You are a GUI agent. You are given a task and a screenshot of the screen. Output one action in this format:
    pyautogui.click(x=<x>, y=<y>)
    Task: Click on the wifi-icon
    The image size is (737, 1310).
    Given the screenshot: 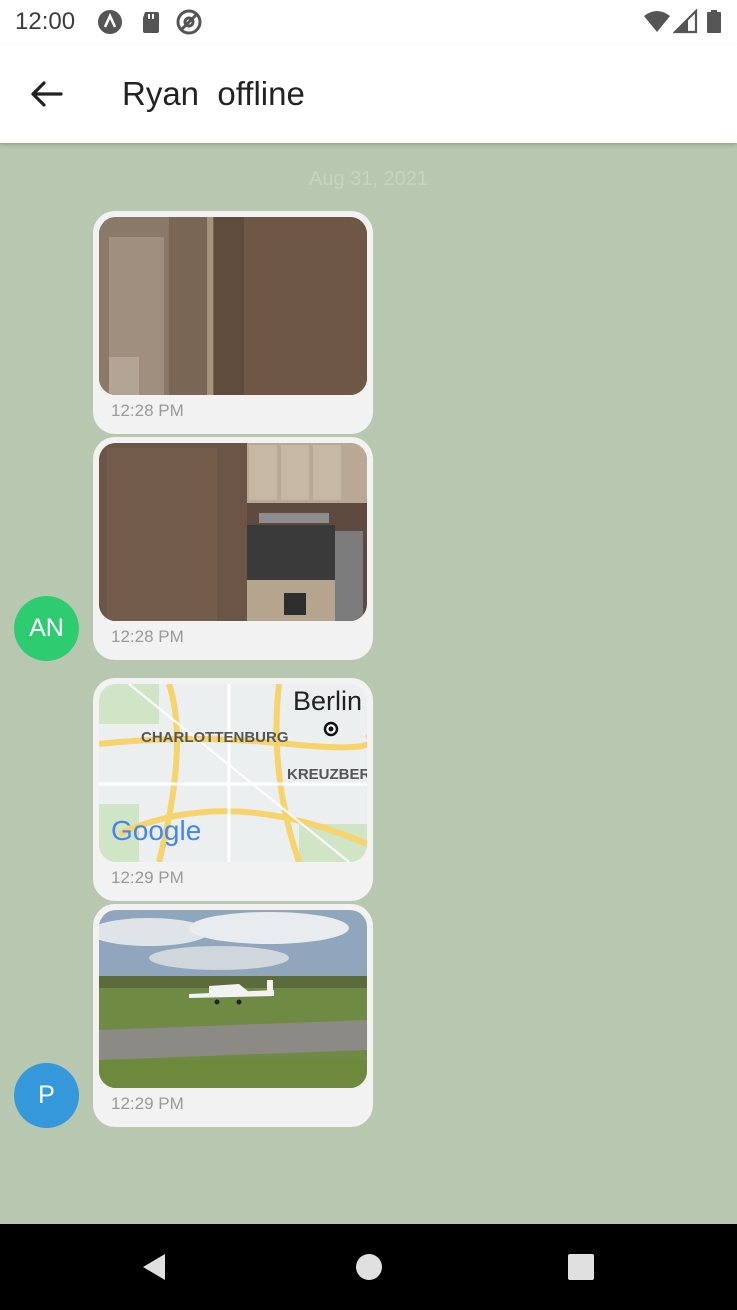 What is the action you would take?
    pyautogui.click(x=656, y=22)
    